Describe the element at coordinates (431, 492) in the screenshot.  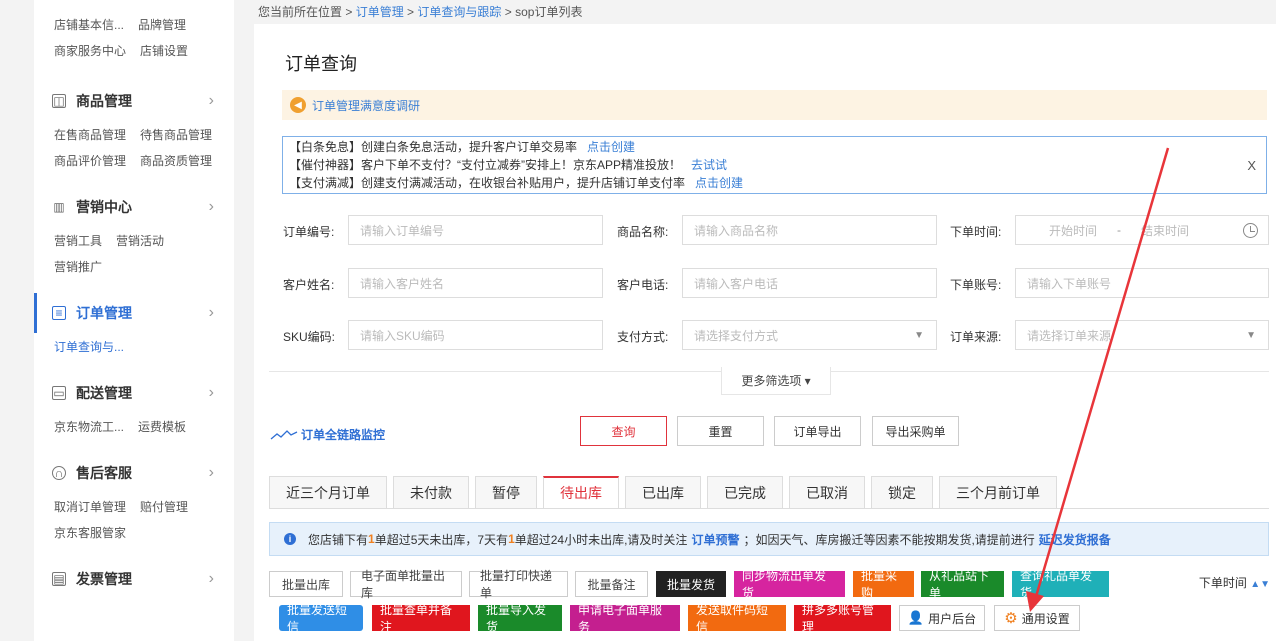
I see `tab-unpaid: 未付款` at that location.